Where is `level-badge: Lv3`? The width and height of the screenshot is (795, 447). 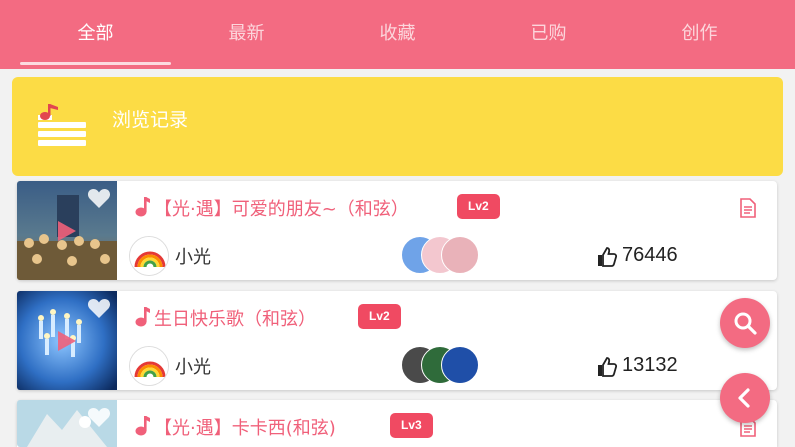
level-badge: Lv3 is located at coordinates (411, 425).